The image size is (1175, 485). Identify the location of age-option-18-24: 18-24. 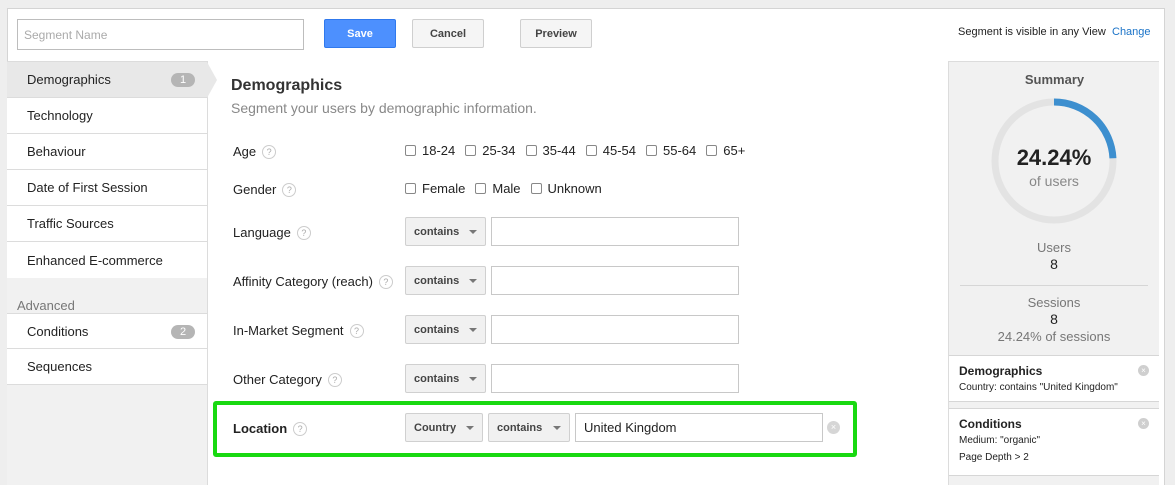
(430, 150).